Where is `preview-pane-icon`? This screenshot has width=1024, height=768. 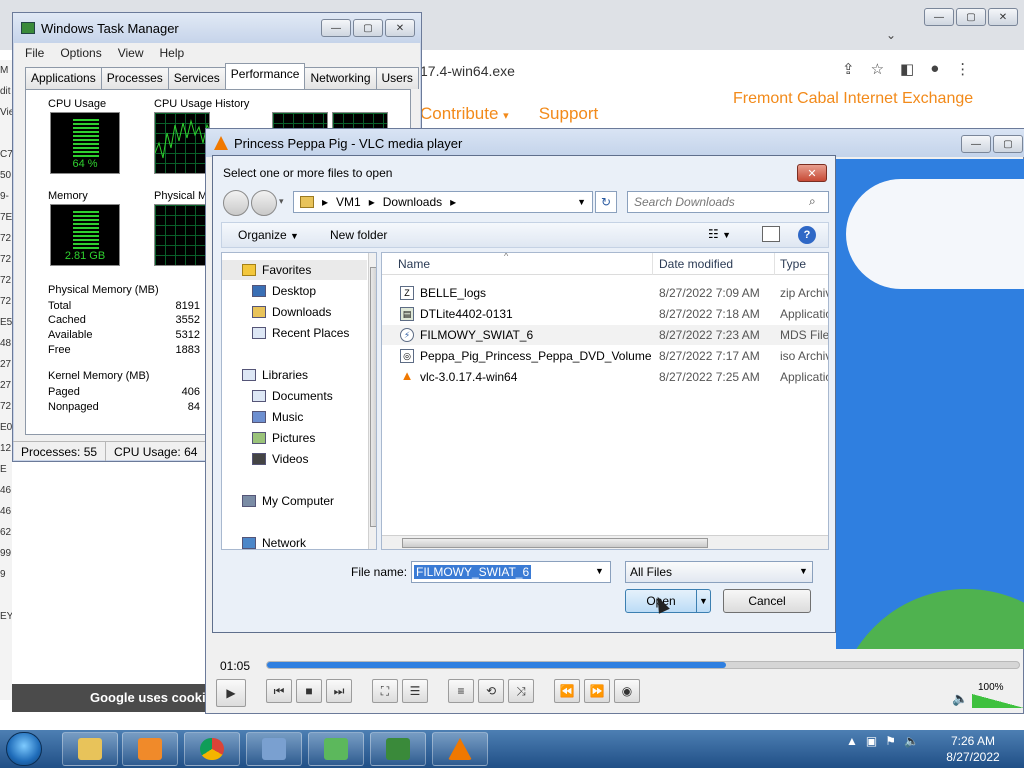
preview-pane-icon is located at coordinates (771, 234).